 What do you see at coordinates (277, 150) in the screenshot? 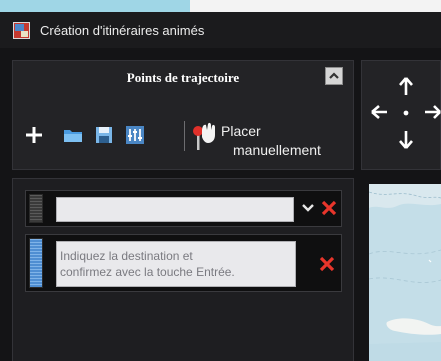
I see `place-label-line2: manuellement` at bounding box center [277, 150].